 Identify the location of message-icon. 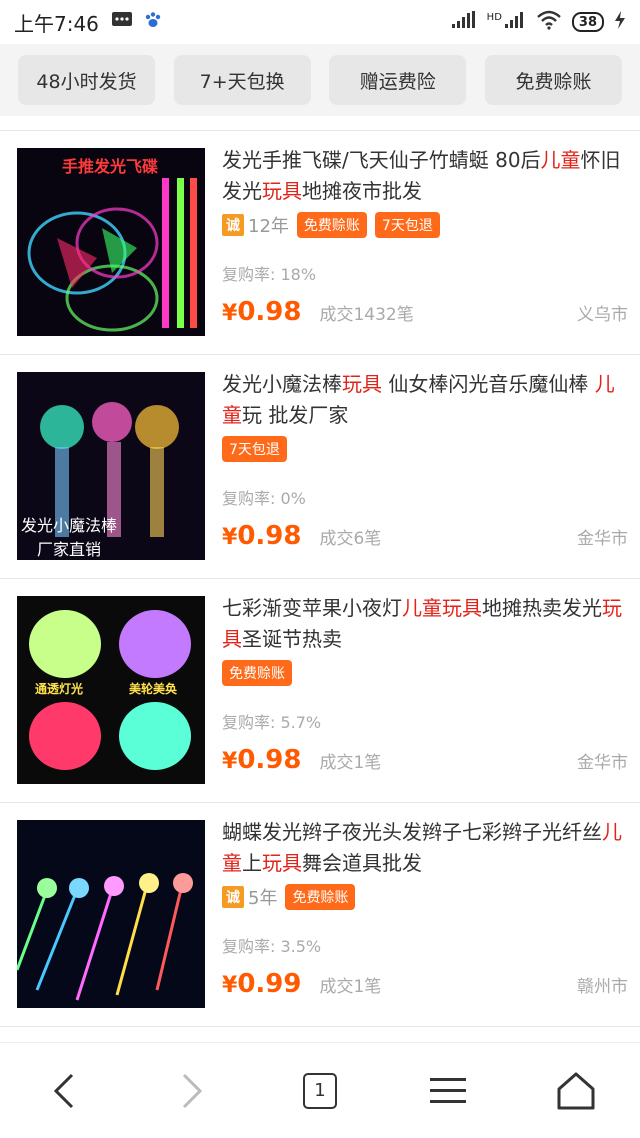
(122, 22).